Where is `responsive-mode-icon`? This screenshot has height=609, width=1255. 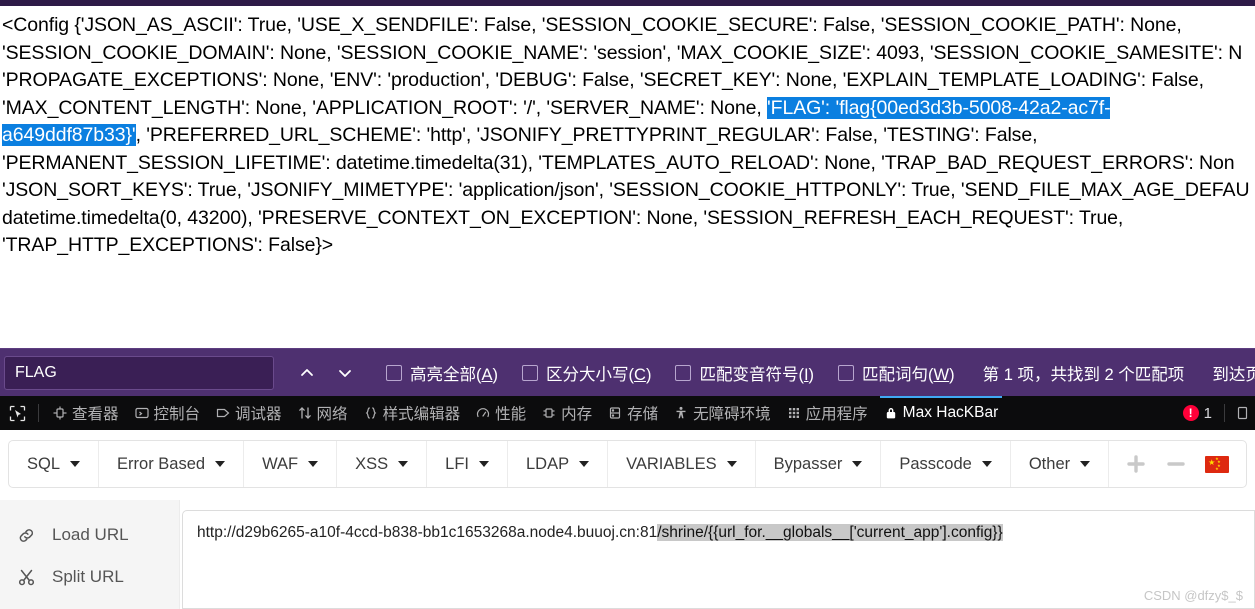
responsive-mode-icon is located at coordinates (1245, 413).